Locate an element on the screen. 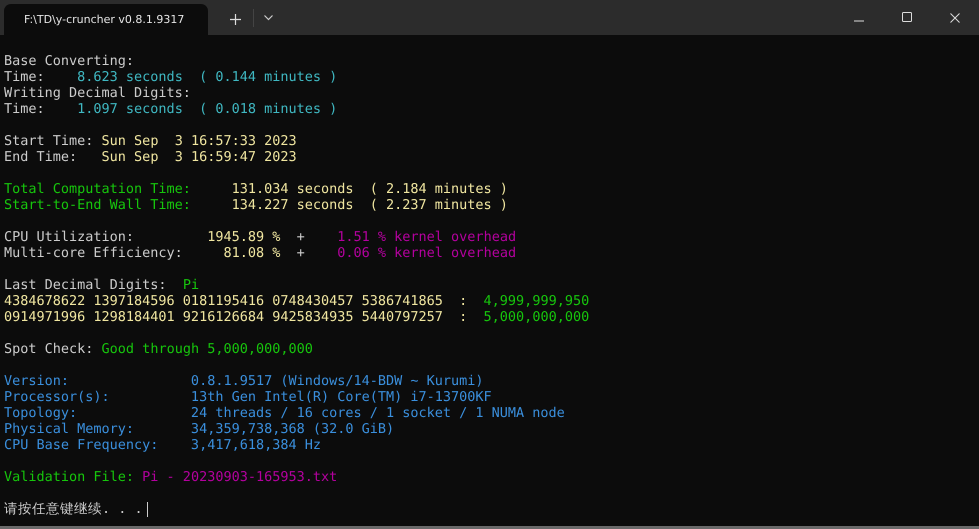  terminal-text: Good through 5,000,000,000 is located at coordinates (207, 349).